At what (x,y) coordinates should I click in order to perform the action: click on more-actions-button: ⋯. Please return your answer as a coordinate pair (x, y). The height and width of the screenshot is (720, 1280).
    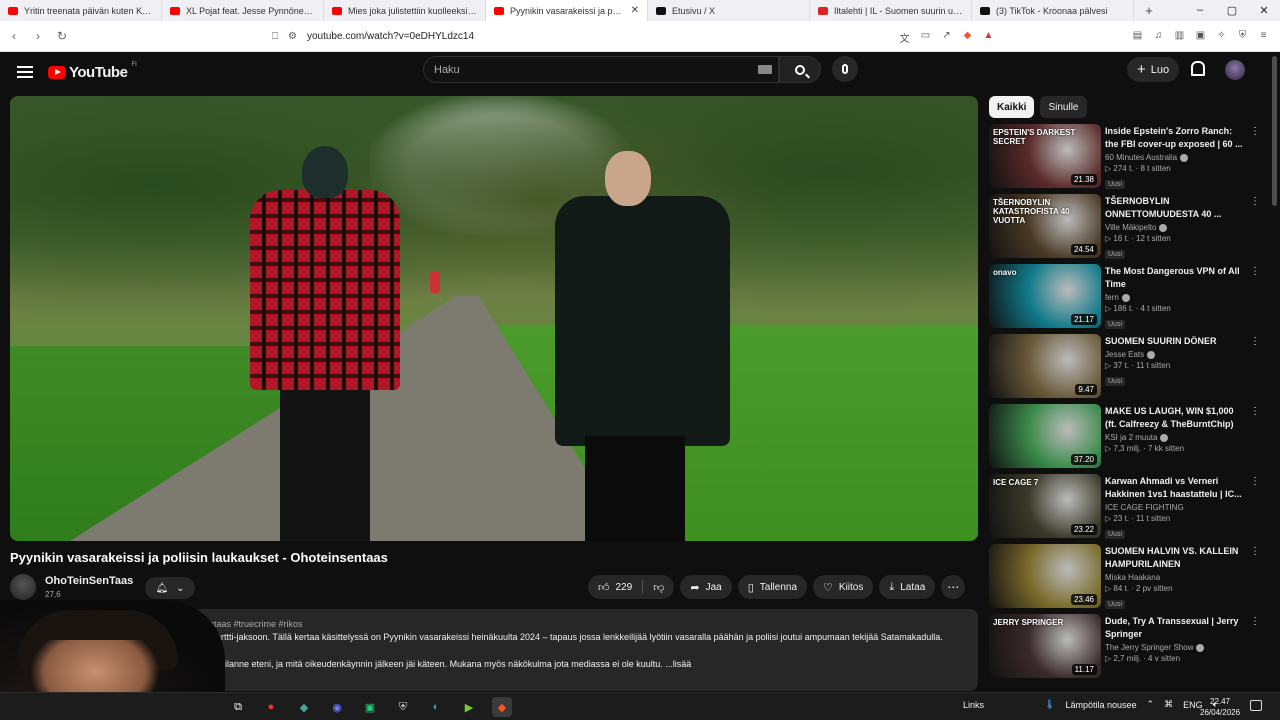
    Looking at the image, I should click on (953, 587).